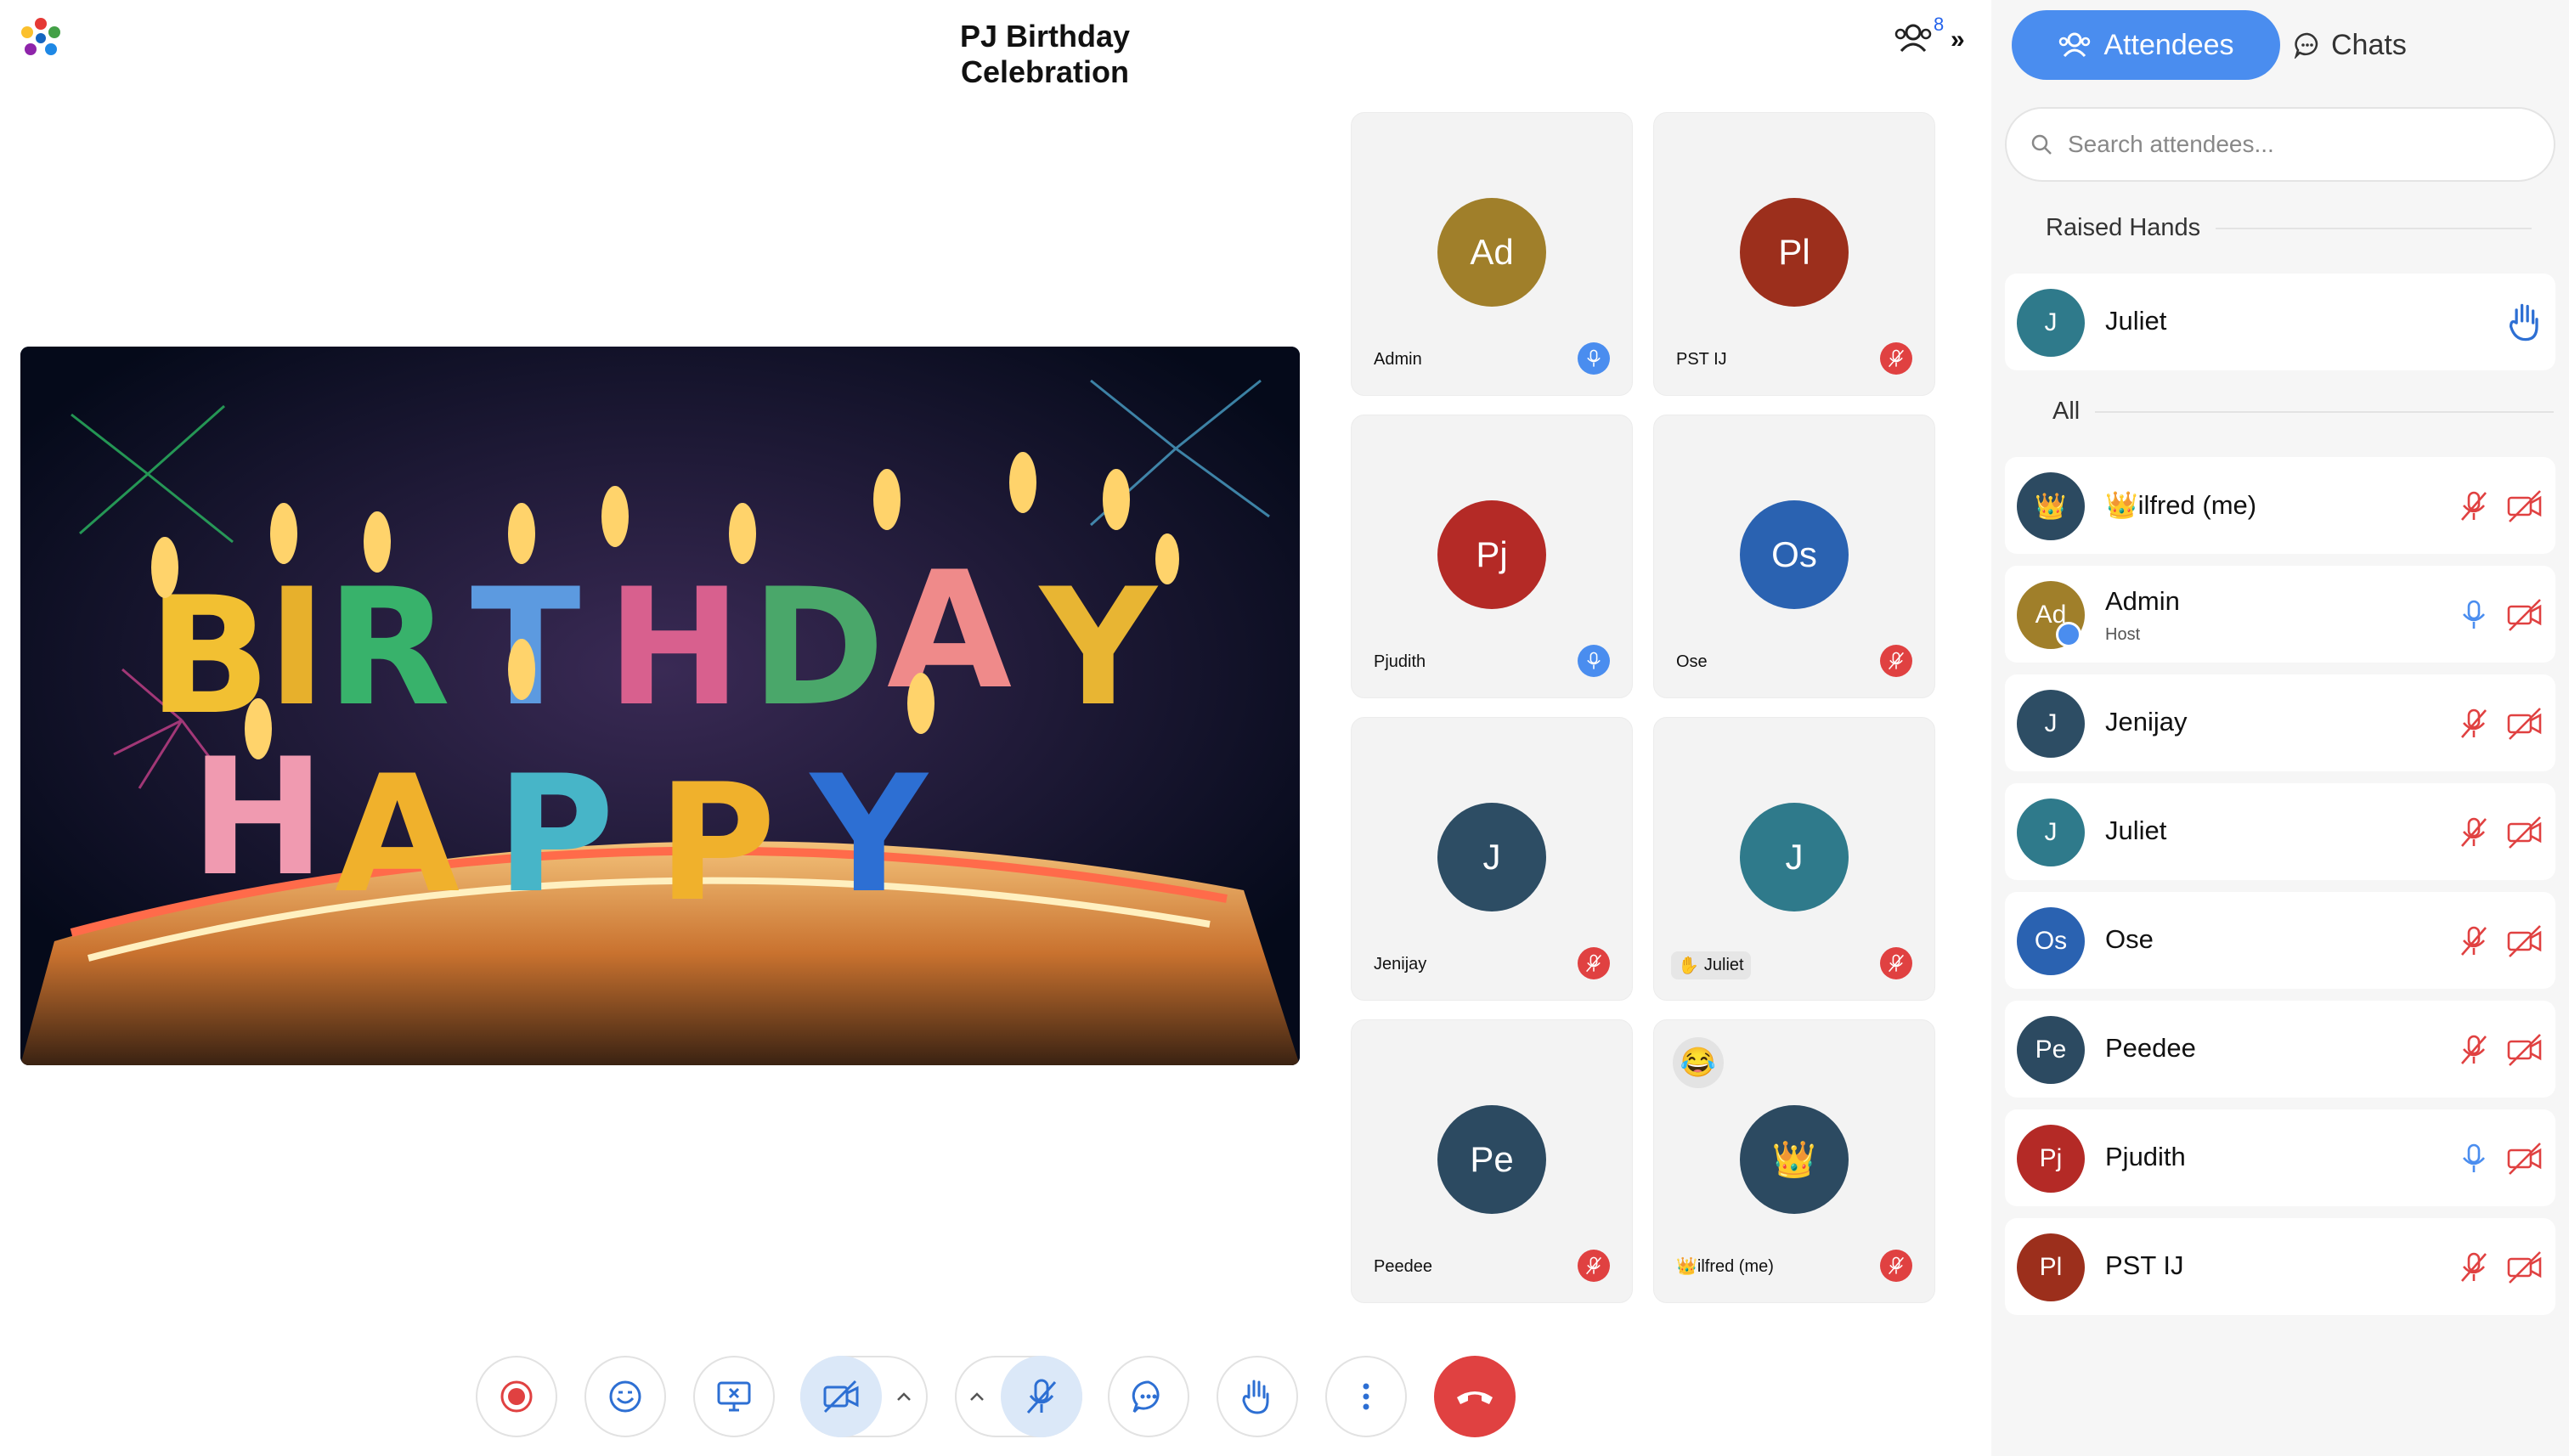 The image size is (2569, 1456). Describe the element at coordinates (1794, 254) in the screenshot. I see `participant-tile: Pl PST IJ` at that location.